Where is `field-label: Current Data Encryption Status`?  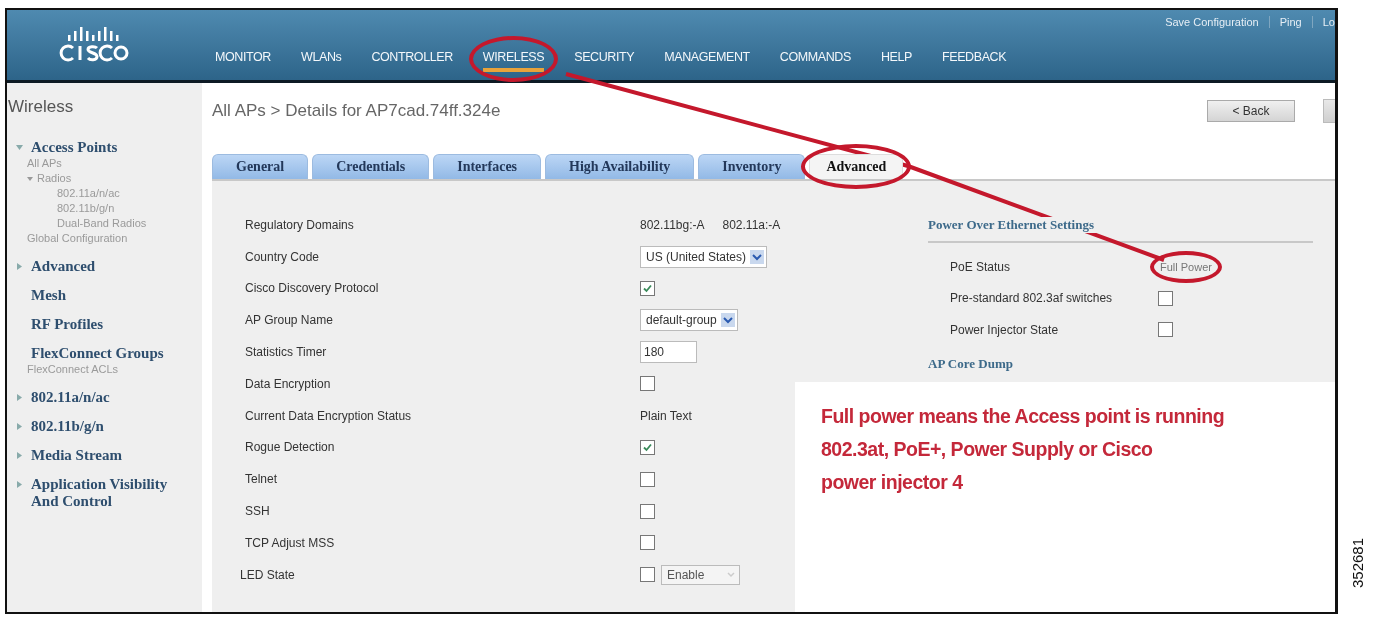 field-label: Current Data Encryption Status is located at coordinates (329, 415).